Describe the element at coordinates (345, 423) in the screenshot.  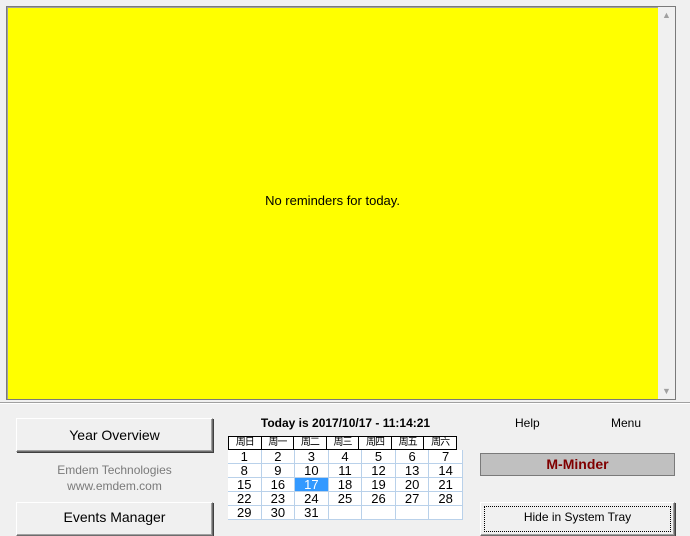
I see `today-label: Today is 2017/10/17 - 11:14:21` at that location.